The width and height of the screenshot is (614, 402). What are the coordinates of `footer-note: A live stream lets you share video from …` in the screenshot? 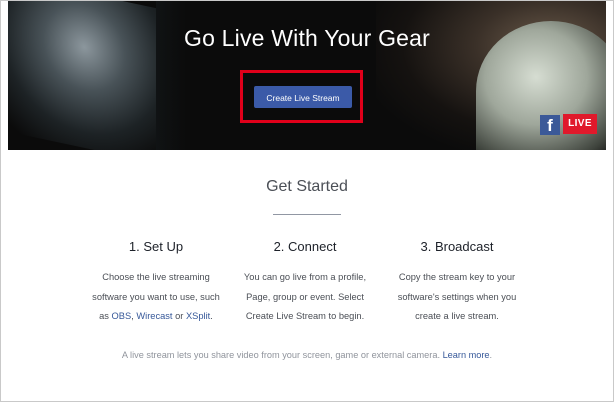 It's located at (307, 355).